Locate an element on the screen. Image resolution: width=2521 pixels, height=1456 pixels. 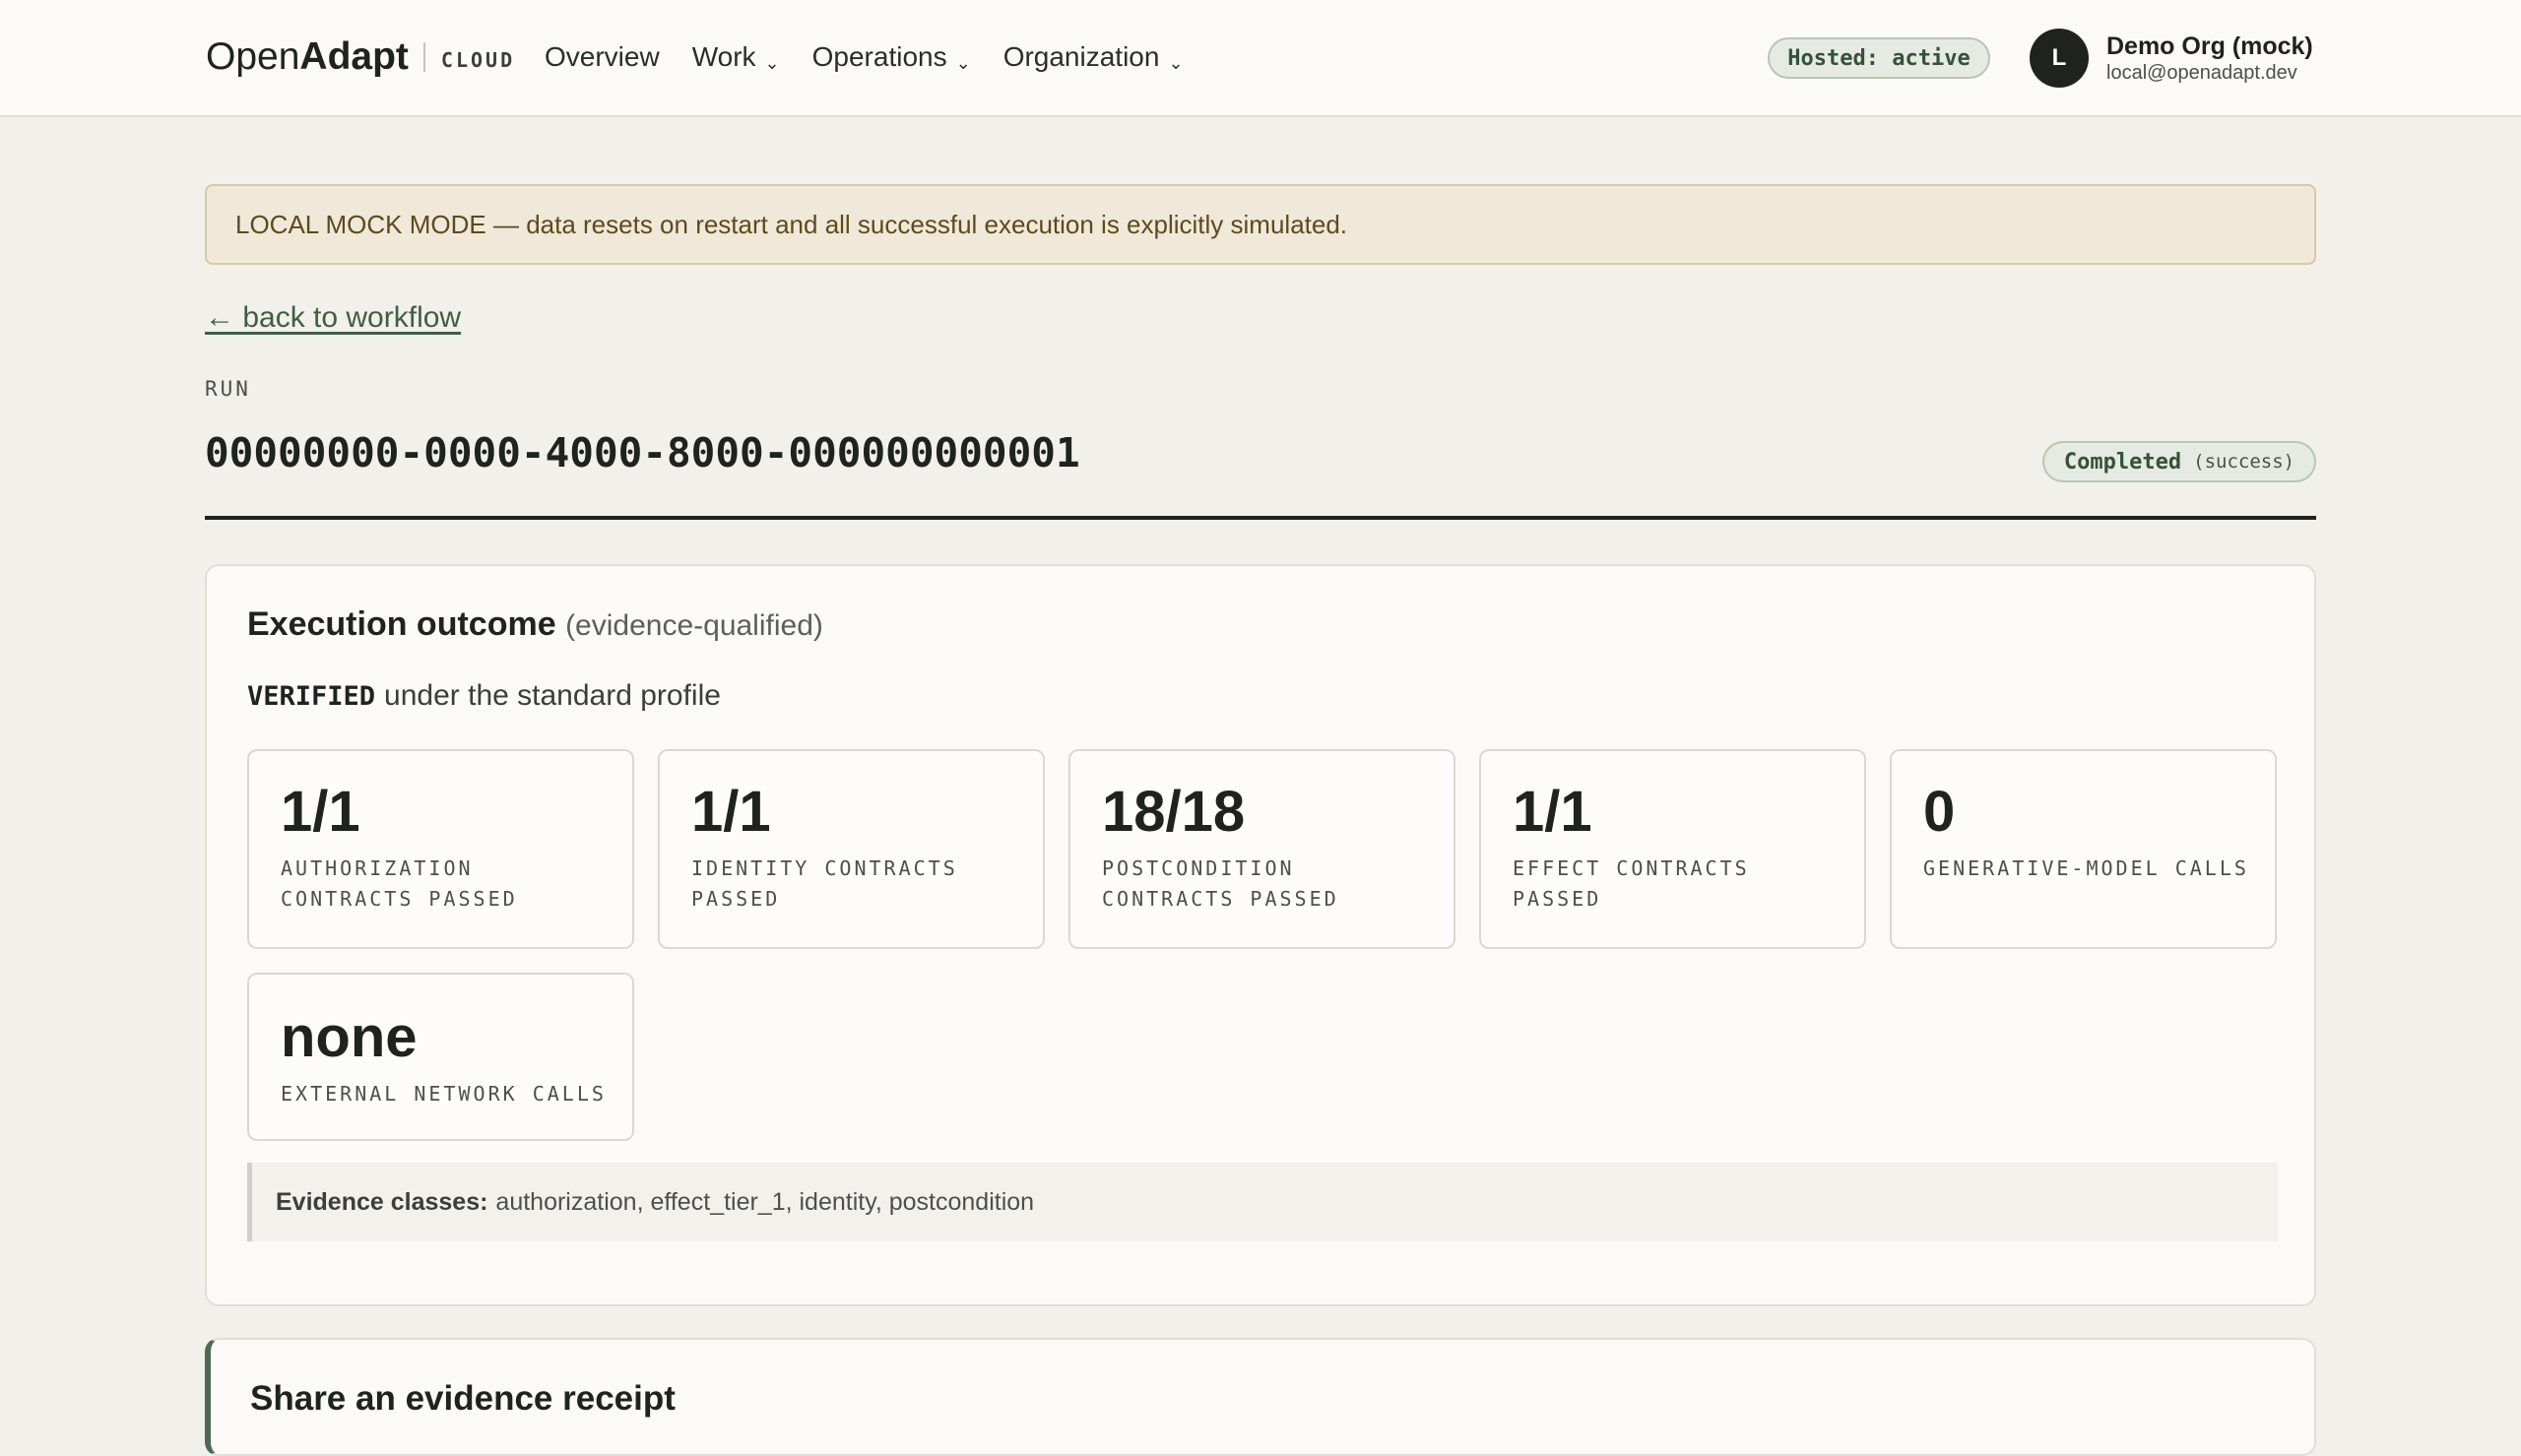
page-title: 00000000-0000-4000-8000-000000000001 is located at coordinates (642, 452).